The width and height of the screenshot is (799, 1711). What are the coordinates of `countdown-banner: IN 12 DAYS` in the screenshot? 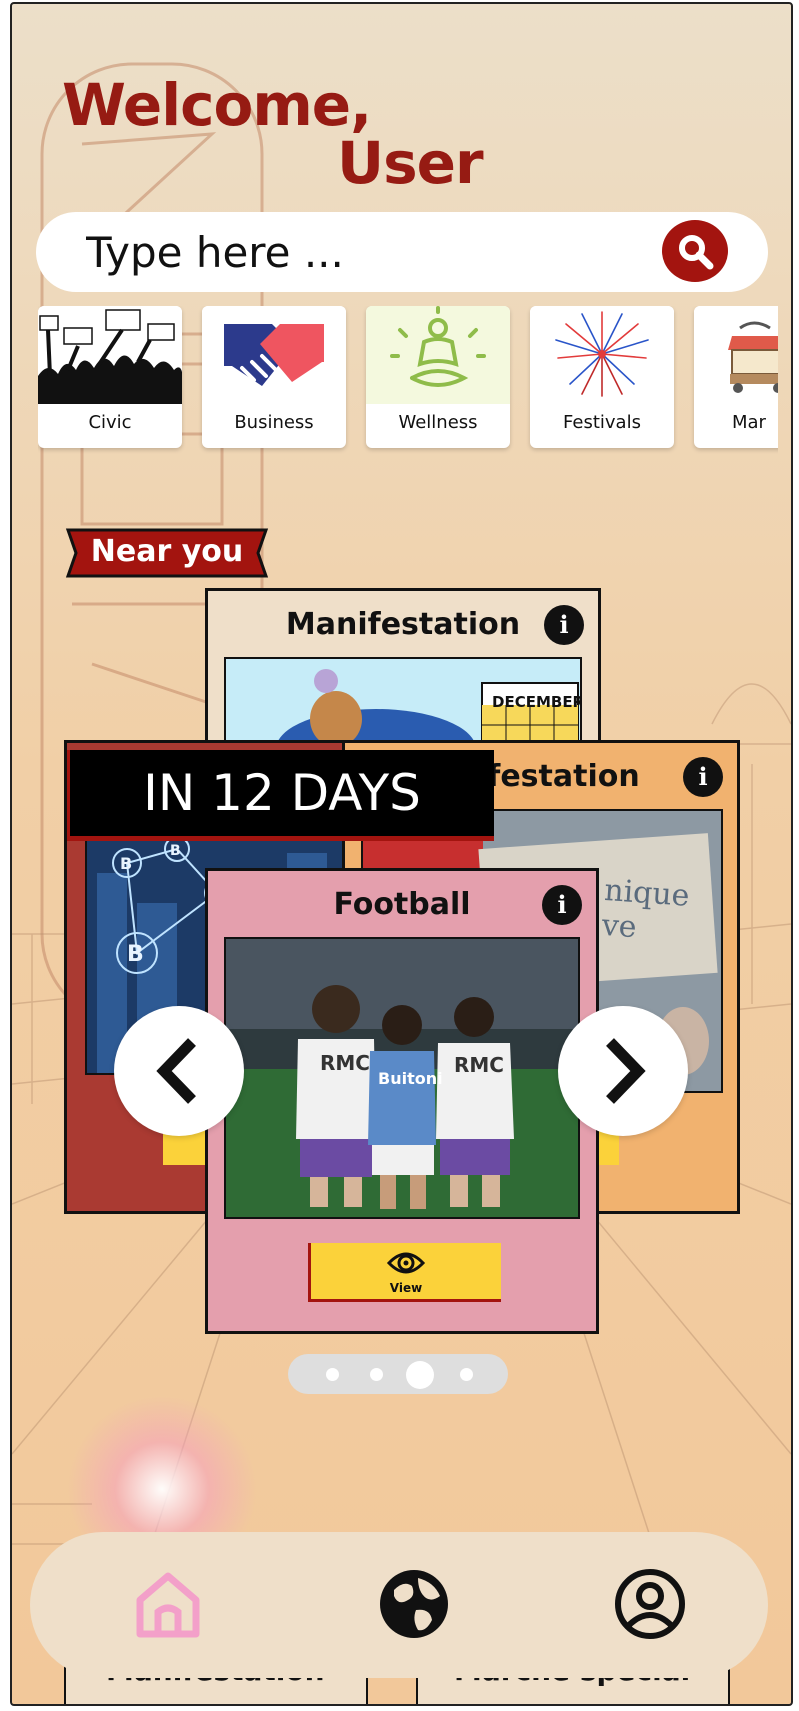 It's located at (280, 795).